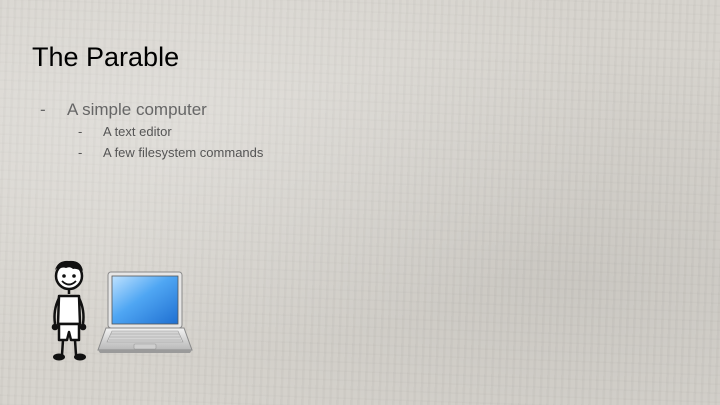 This screenshot has width=720, height=405. What do you see at coordinates (137, 109) in the screenshot?
I see `bullet-text: A simple computer` at bounding box center [137, 109].